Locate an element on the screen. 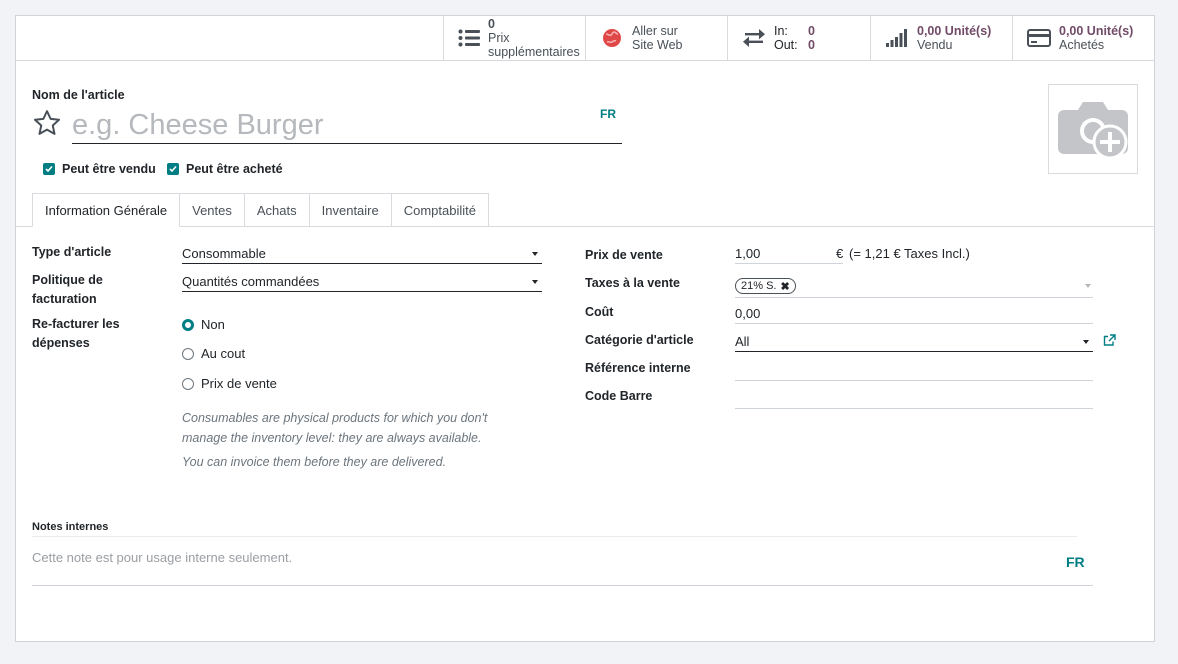 The height and width of the screenshot is (664, 1178). tax-tag-label: 21% S. is located at coordinates (759, 286).